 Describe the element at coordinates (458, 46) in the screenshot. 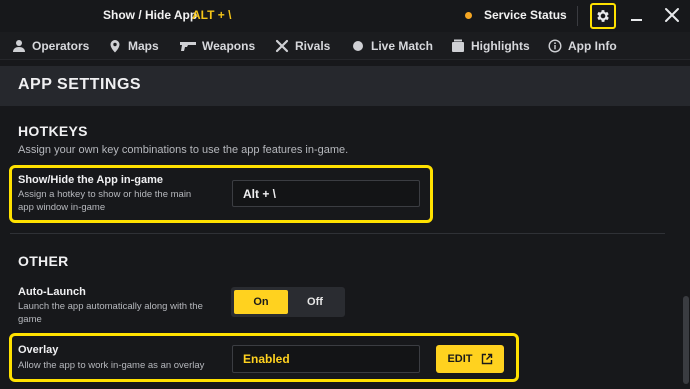

I see `film-icon` at that location.